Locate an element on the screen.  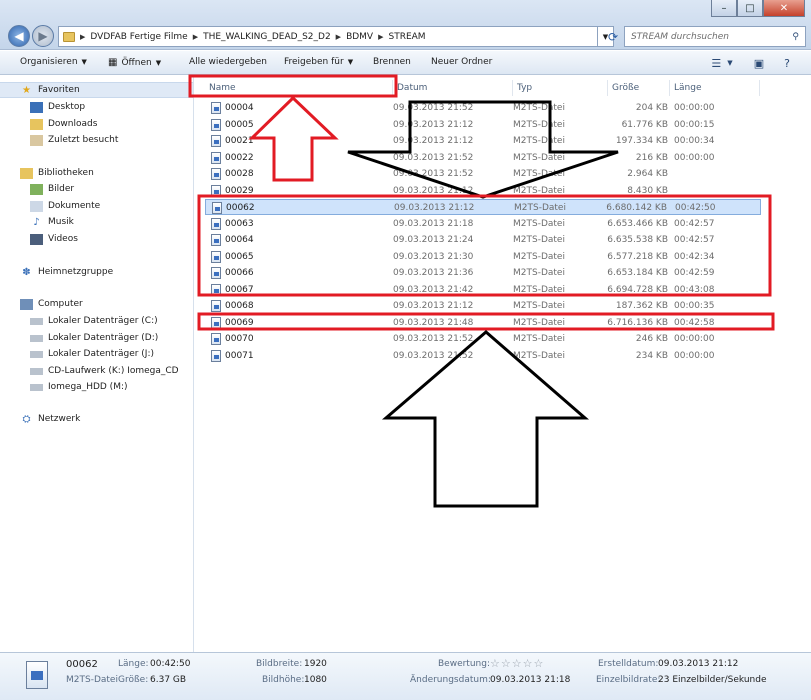
file-date: 09.03.2013 21:18 is located at coordinates (433, 223).